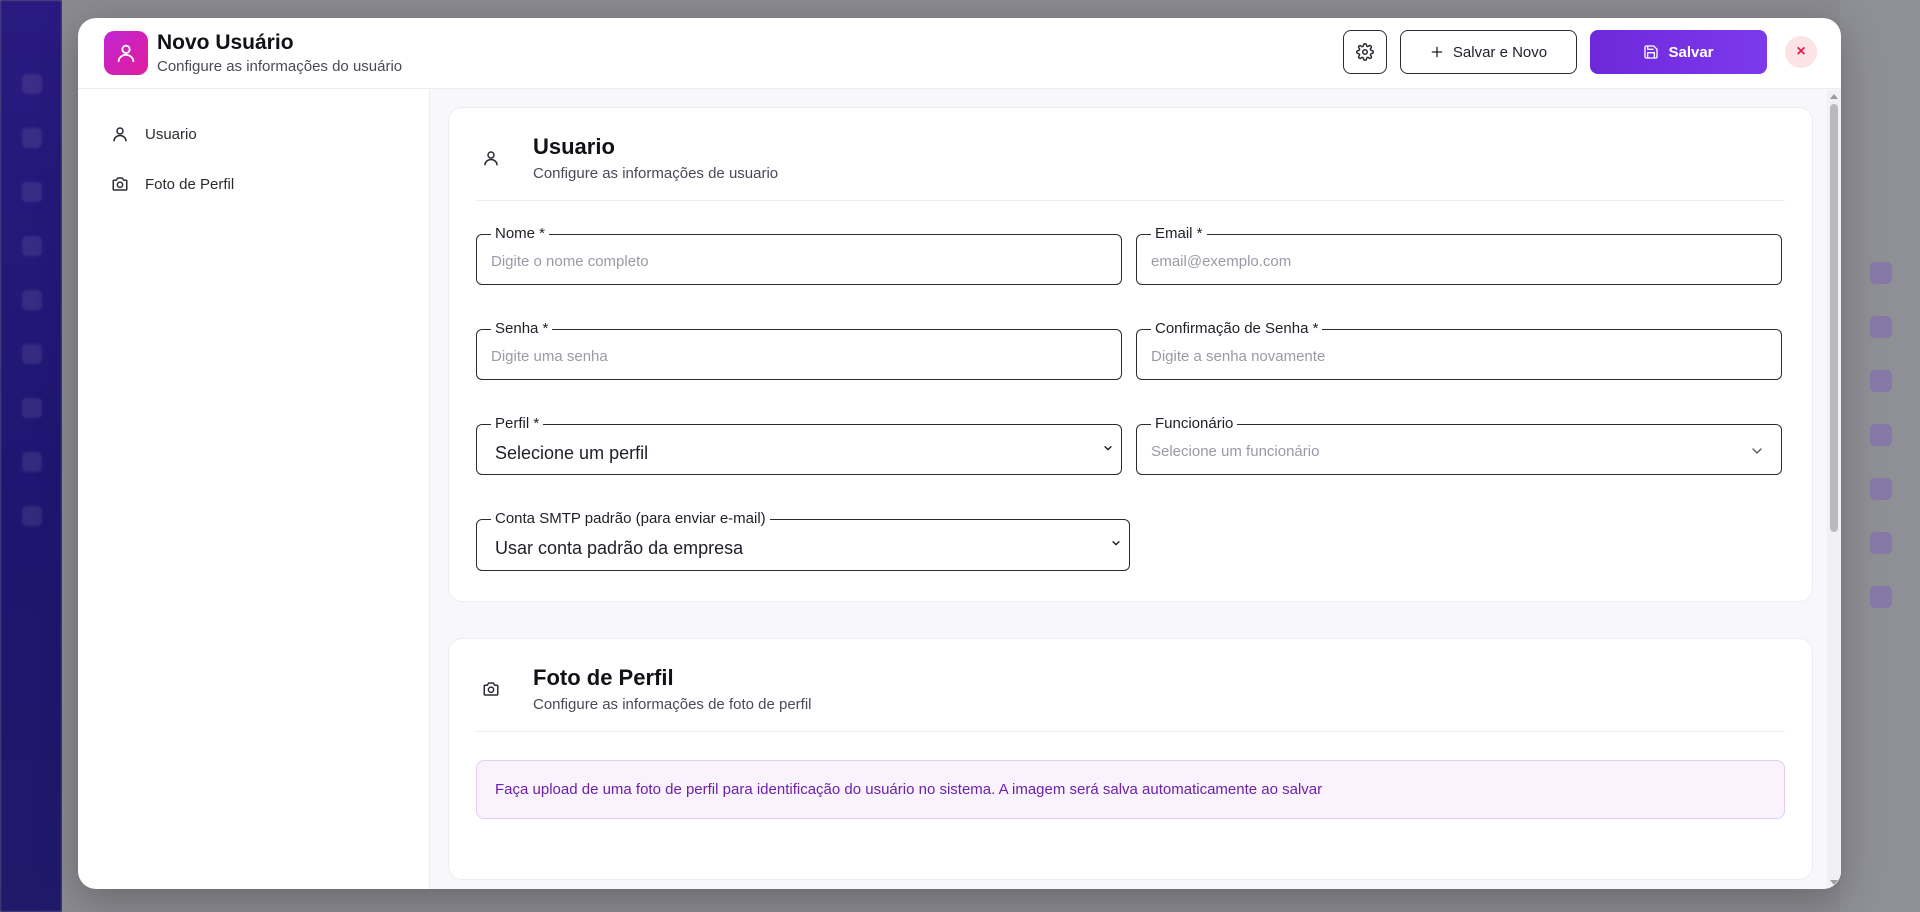 The image size is (1920, 912). What do you see at coordinates (280, 66) in the screenshot?
I see `modal-subtitle: Configure as informações do usuário` at bounding box center [280, 66].